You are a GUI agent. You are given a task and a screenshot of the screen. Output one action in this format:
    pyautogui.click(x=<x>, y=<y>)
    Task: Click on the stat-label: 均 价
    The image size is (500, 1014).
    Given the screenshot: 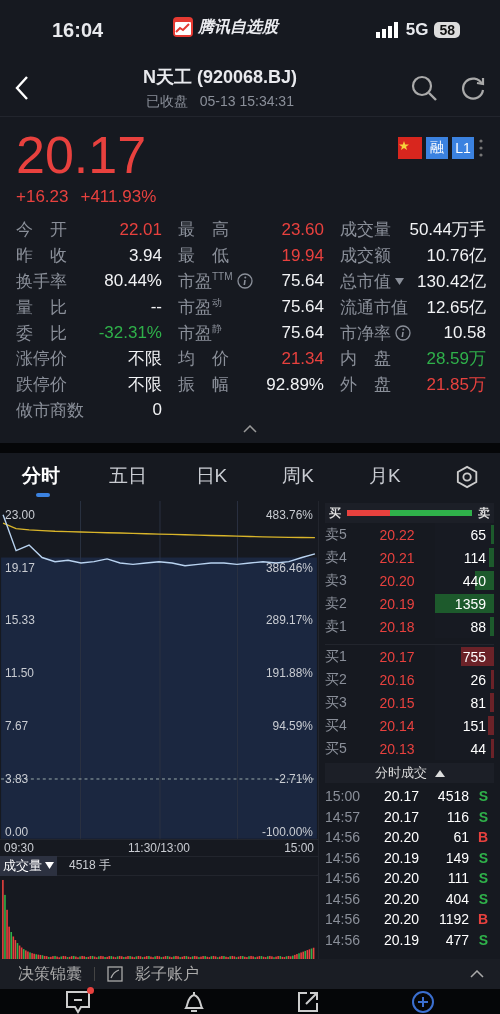 What is the action you would take?
    pyautogui.click(x=203, y=359)
    